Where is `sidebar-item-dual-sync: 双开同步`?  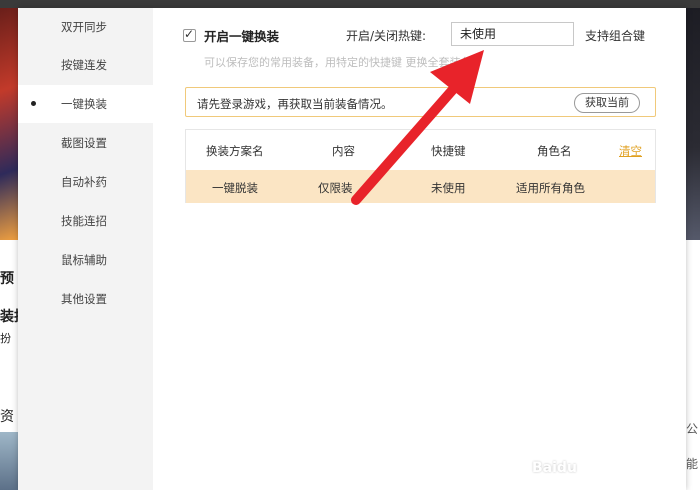 sidebar-item-dual-sync: 双开同步 is located at coordinates (85, 27).